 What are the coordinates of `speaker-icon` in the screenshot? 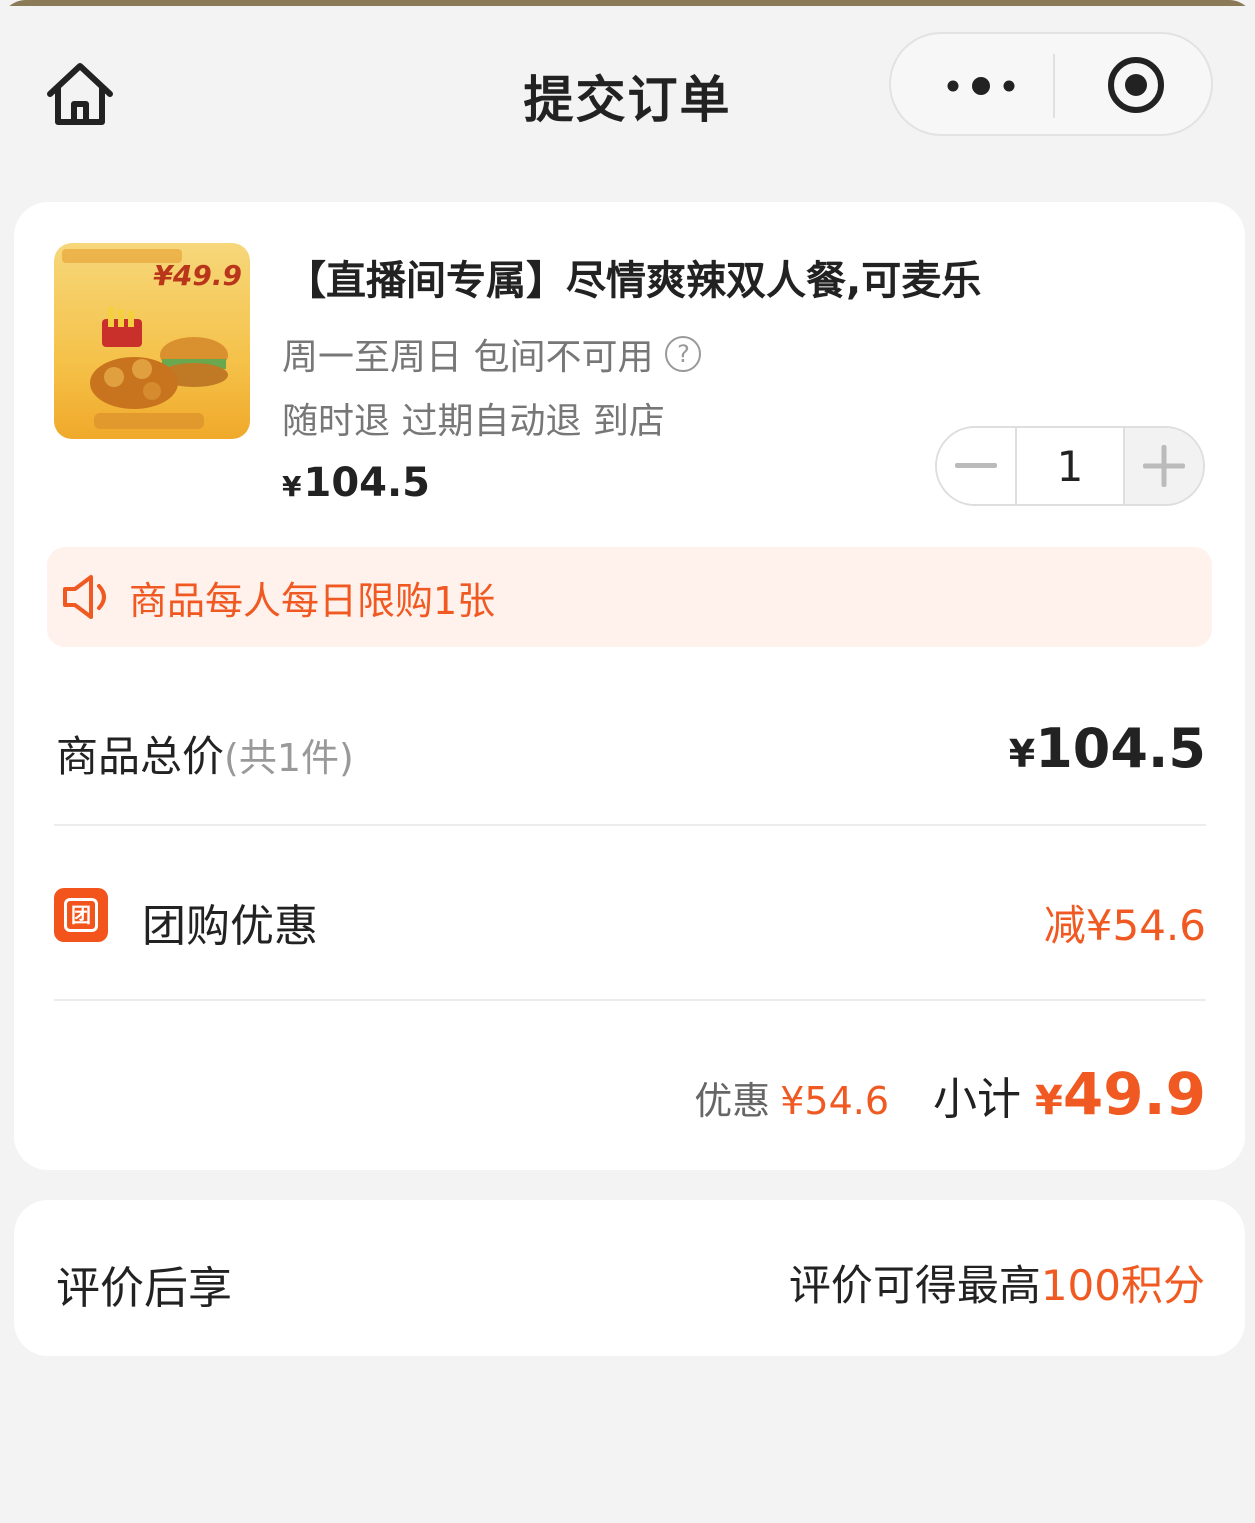 It's located at (84, 597).